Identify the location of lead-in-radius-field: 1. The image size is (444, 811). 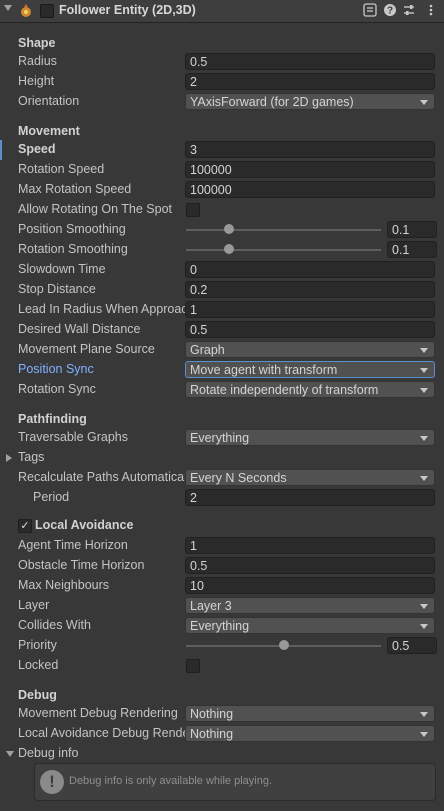
(310, 309).